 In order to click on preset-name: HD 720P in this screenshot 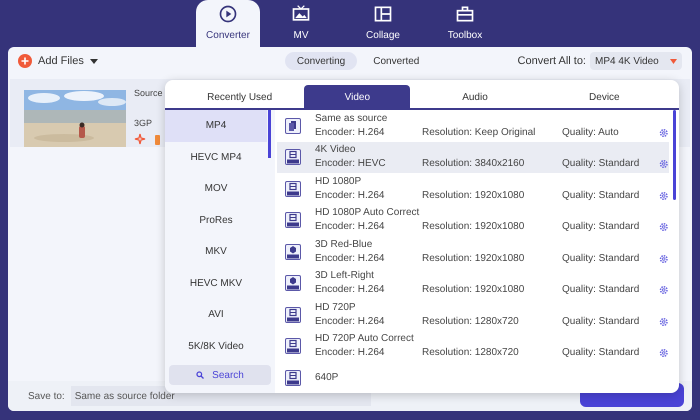, I will do `click(336, 307)`.